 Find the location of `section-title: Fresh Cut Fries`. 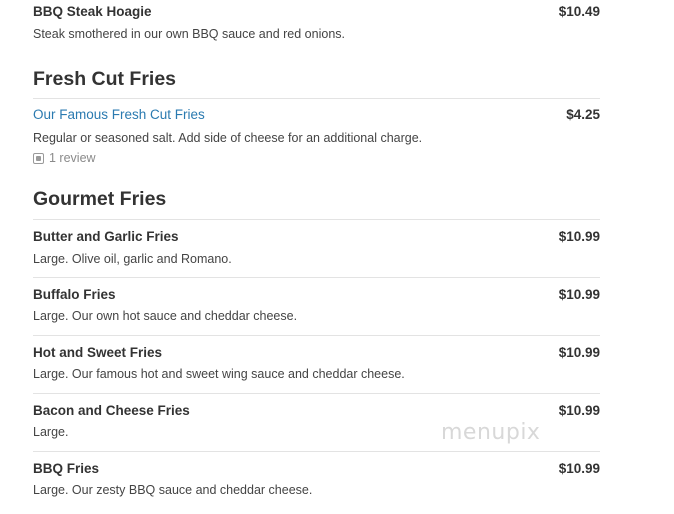

section-title: Fresh Cut Fries is located at coordinates (105, 79).